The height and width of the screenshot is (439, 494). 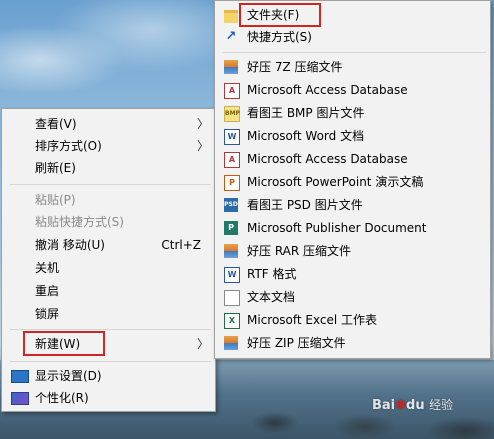 What do you see at coordinates (415, 405) in the screenshot?
I see `watermark-du: du` at bounding box center [415, 405].